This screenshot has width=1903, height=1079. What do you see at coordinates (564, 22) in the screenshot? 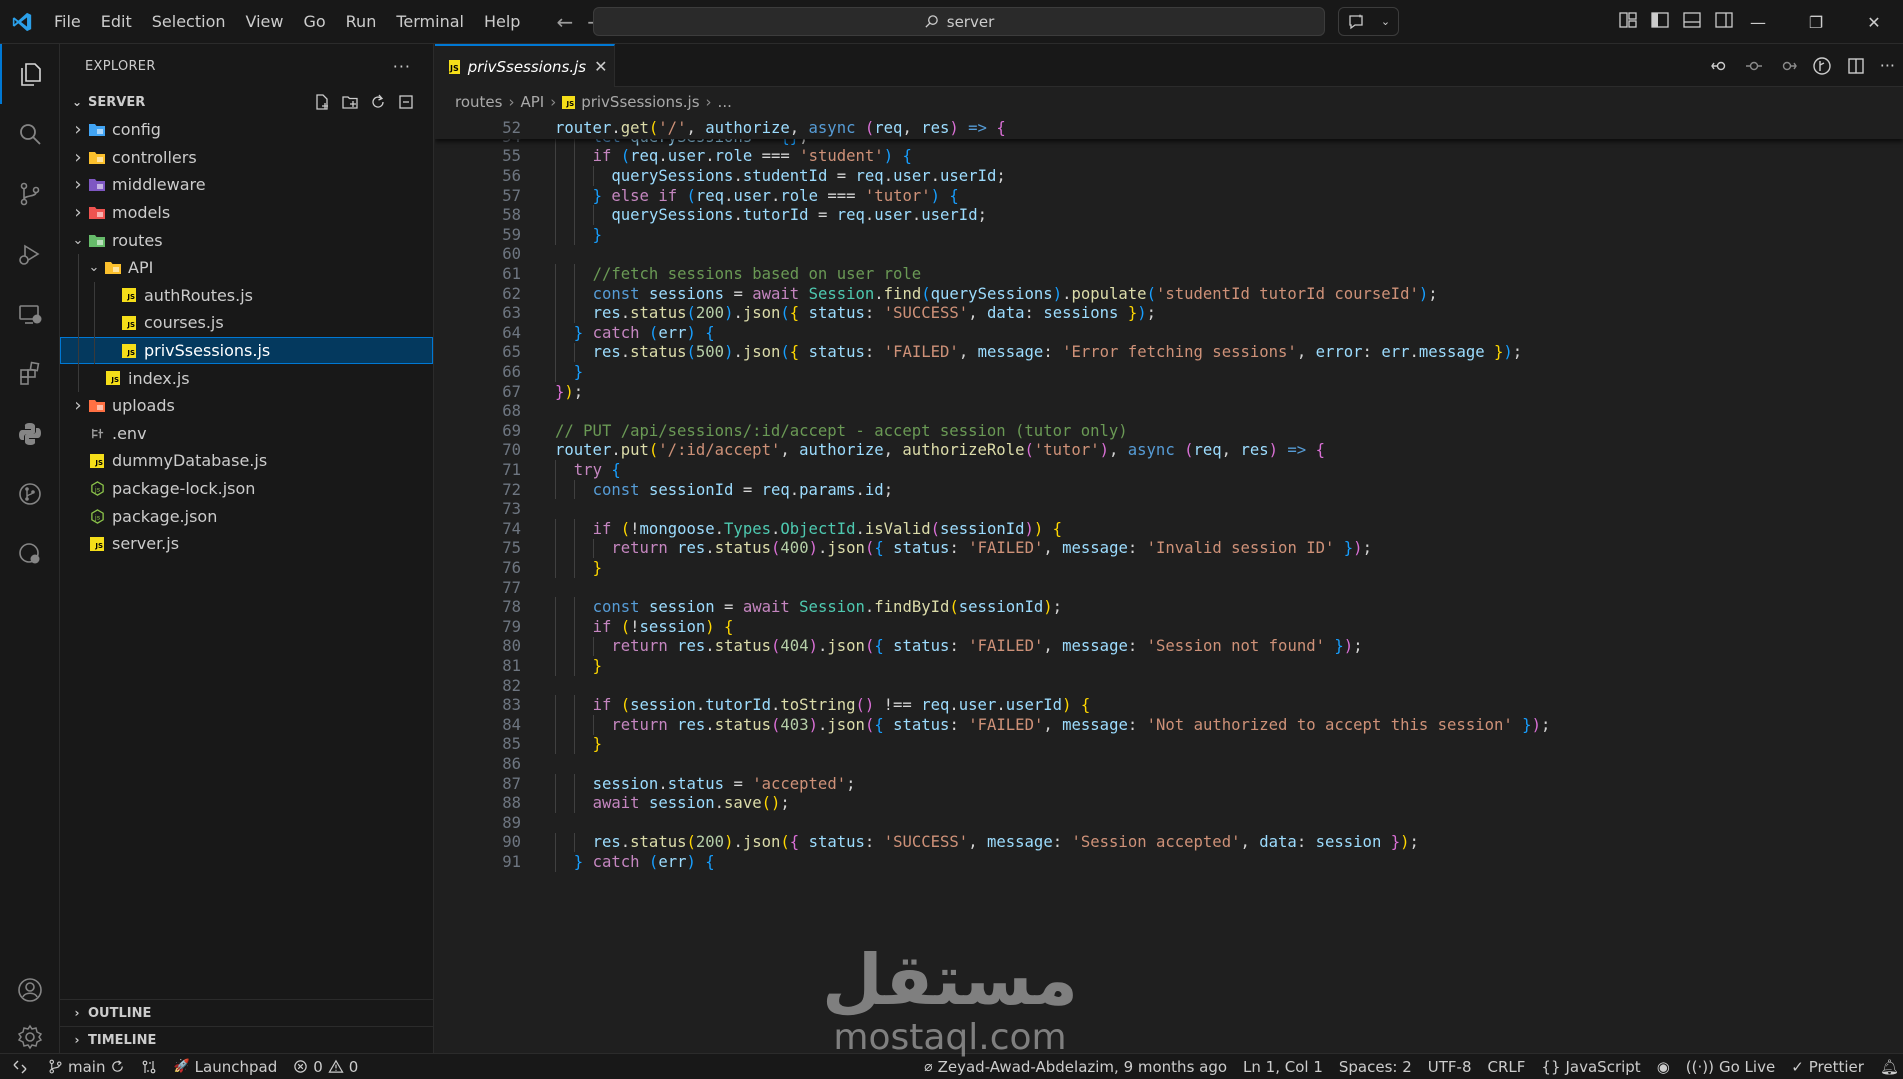
I see `back-arrow-icon: ←` at bounding box center [564, 22].